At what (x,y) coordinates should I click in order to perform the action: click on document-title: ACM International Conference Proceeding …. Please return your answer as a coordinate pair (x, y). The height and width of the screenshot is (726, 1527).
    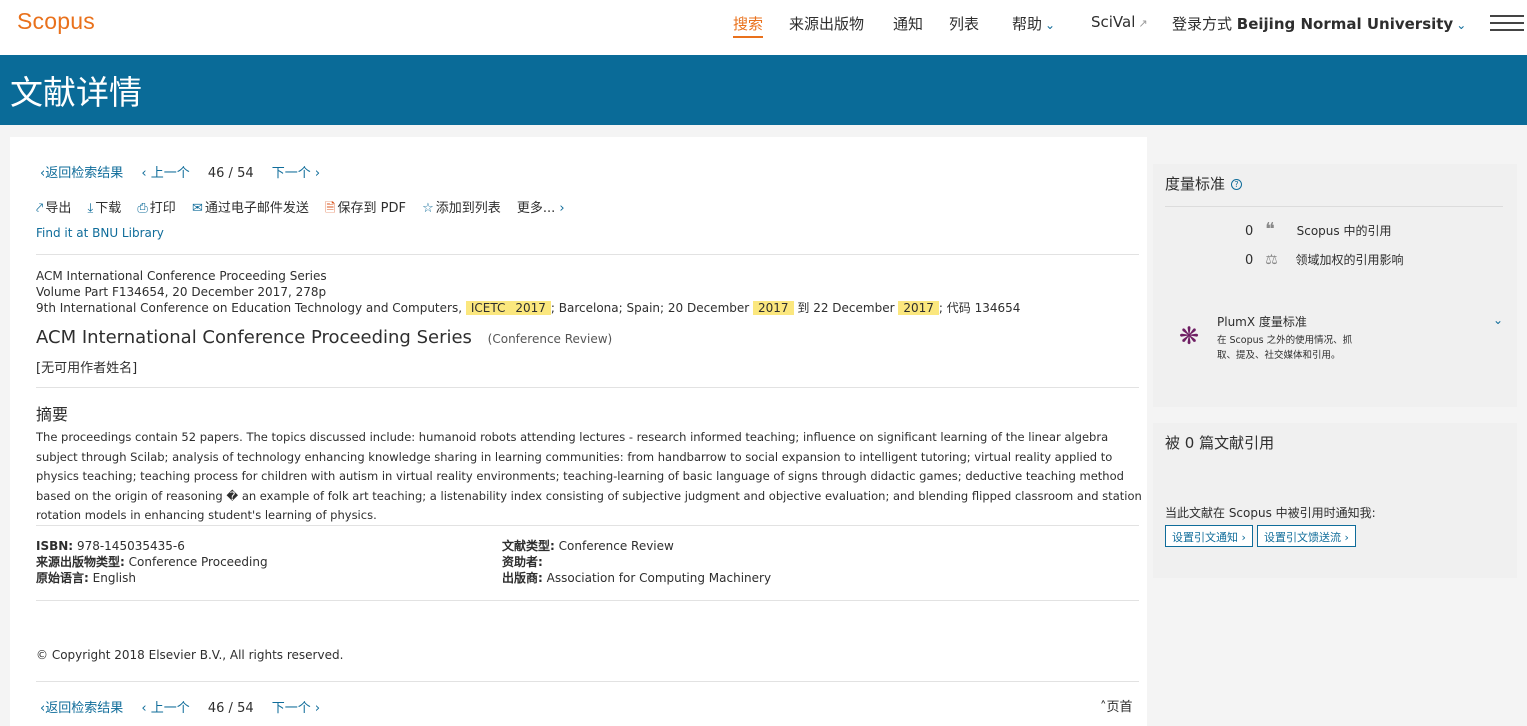
    Looking at the image, I should click on (254, 337).